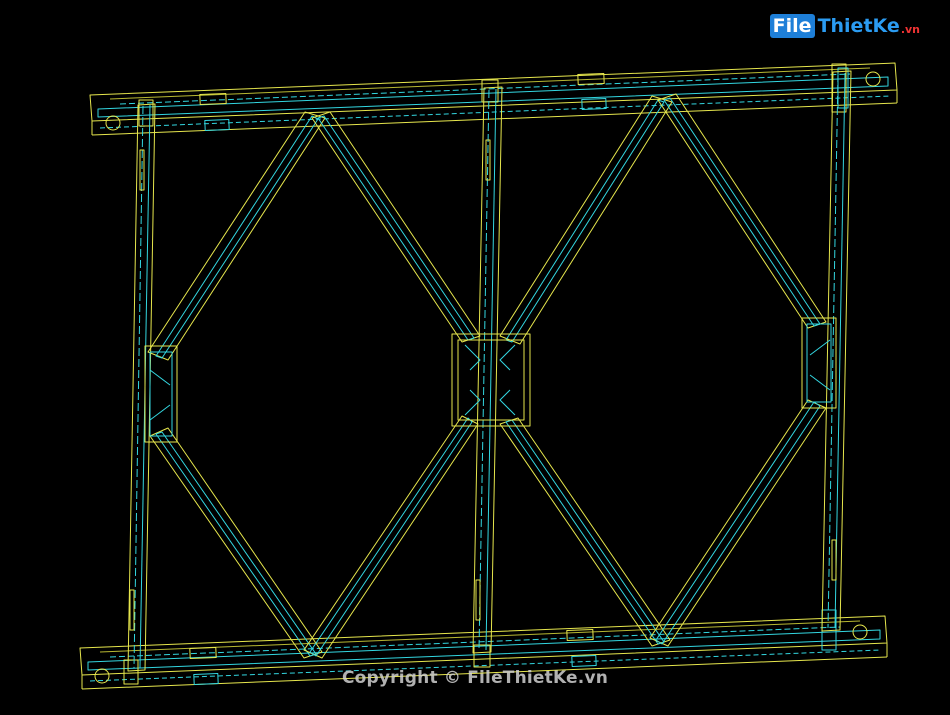 The image size is (950, 715). Describe the element at coordinates (493, 99) in the screenshot. I see `top-chord` at that location.